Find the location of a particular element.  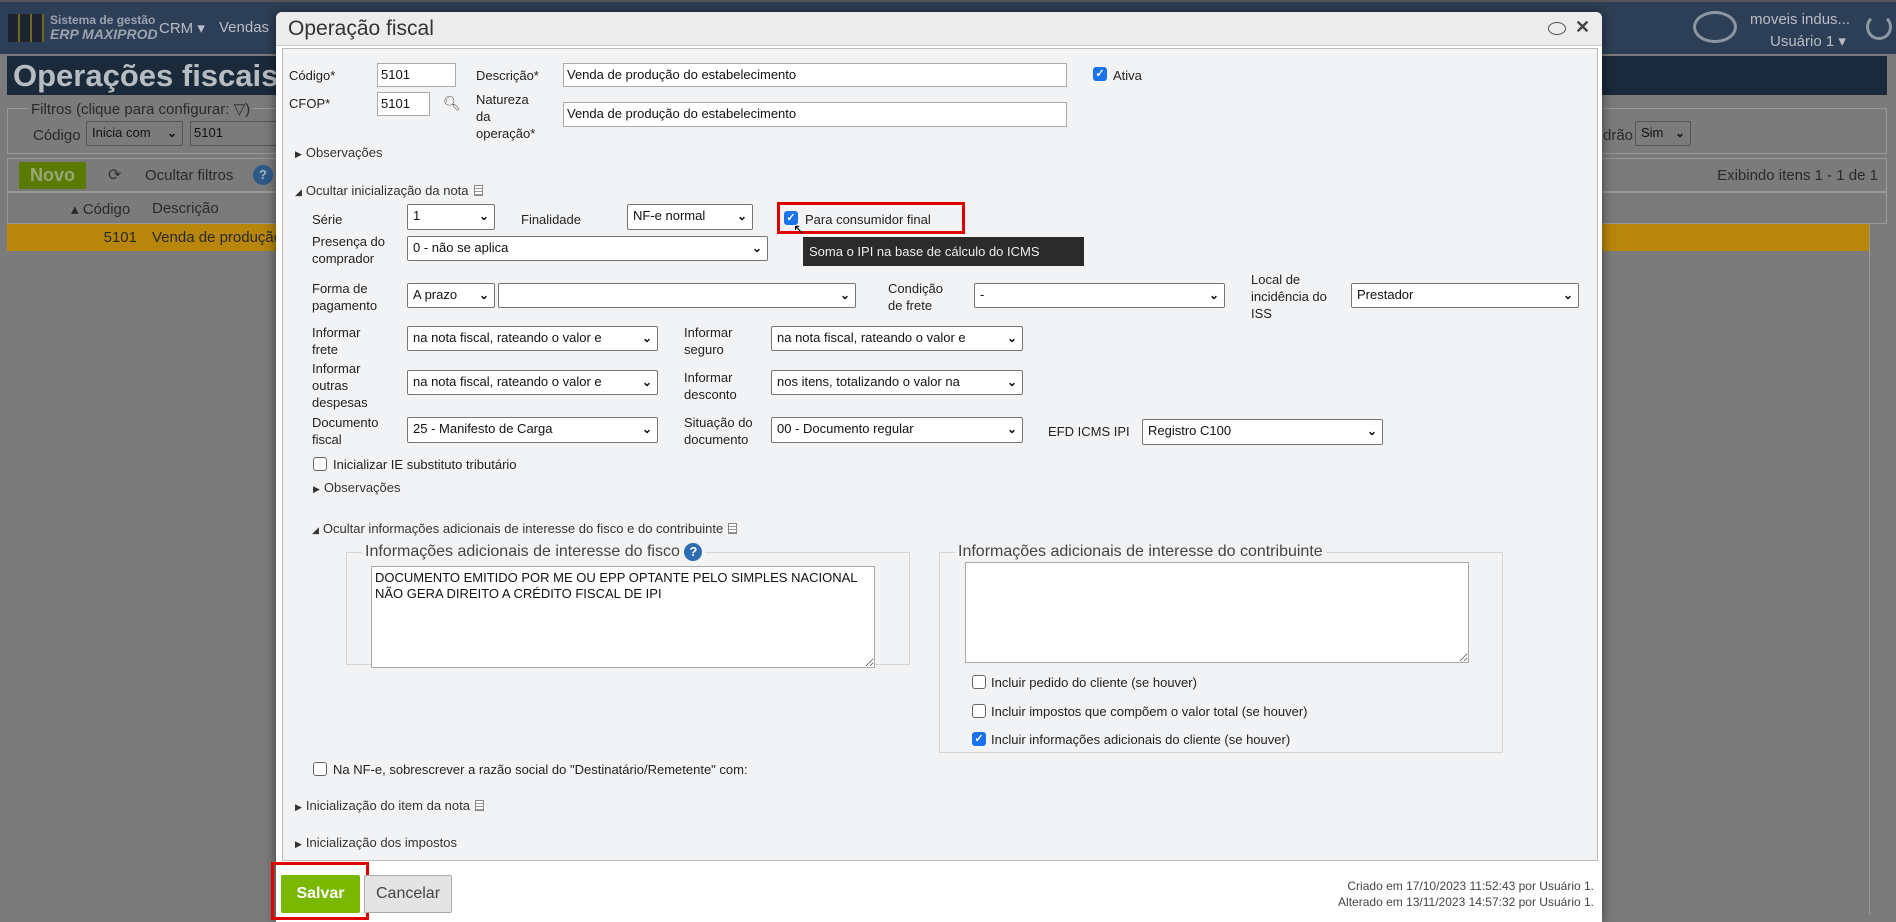

situacao-label: Situação do documento is located at coordinates (718, 431).